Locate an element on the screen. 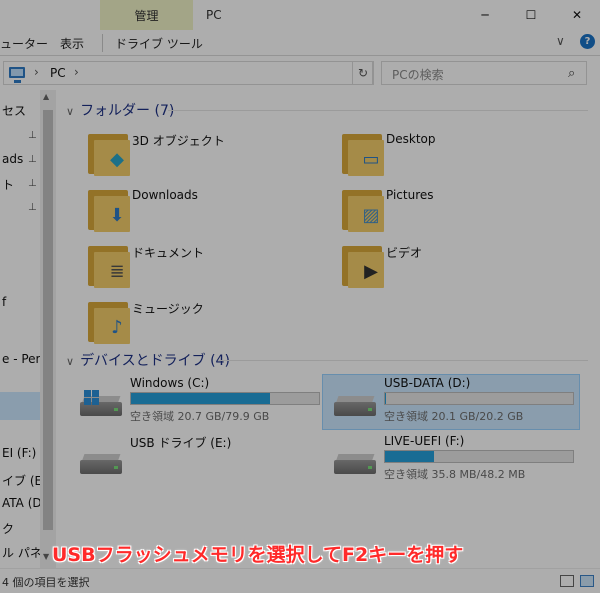 Image resolution: width=600 pixels, height=593 pixels. scroll-up-icon: ▲ is located at coordinates (46, 96).